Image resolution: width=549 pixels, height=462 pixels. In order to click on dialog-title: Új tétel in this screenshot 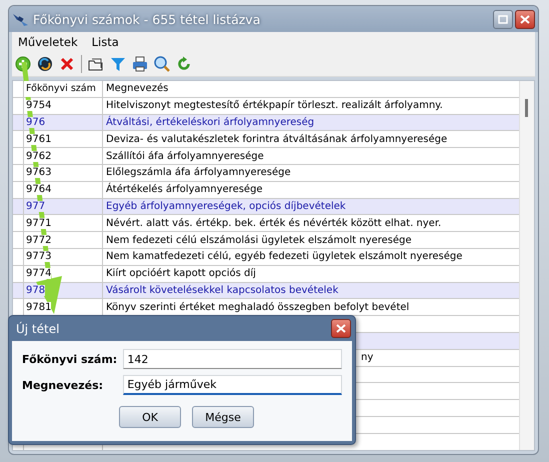, I will do `click(38, 329)`.